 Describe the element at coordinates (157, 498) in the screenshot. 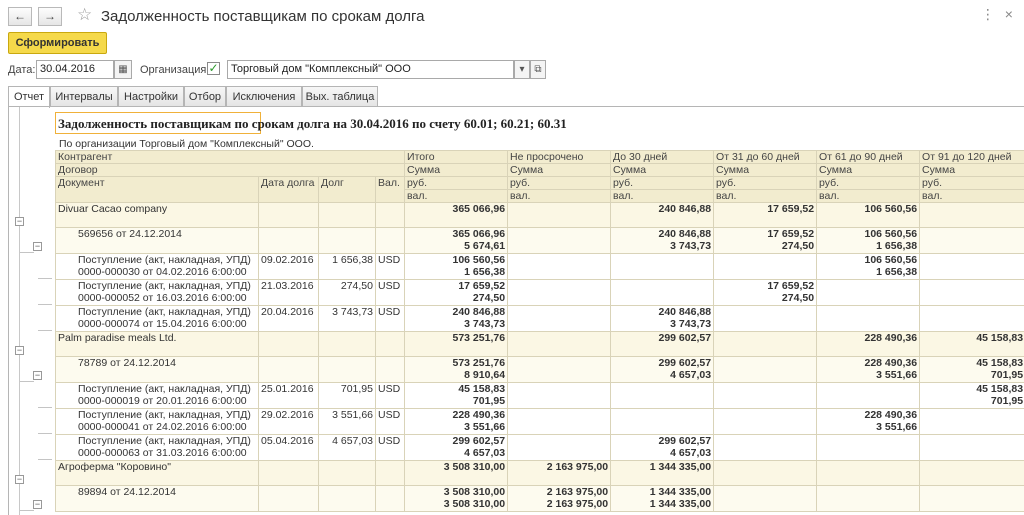

I see `cell: 89894 от 24.12.2014` at that location.